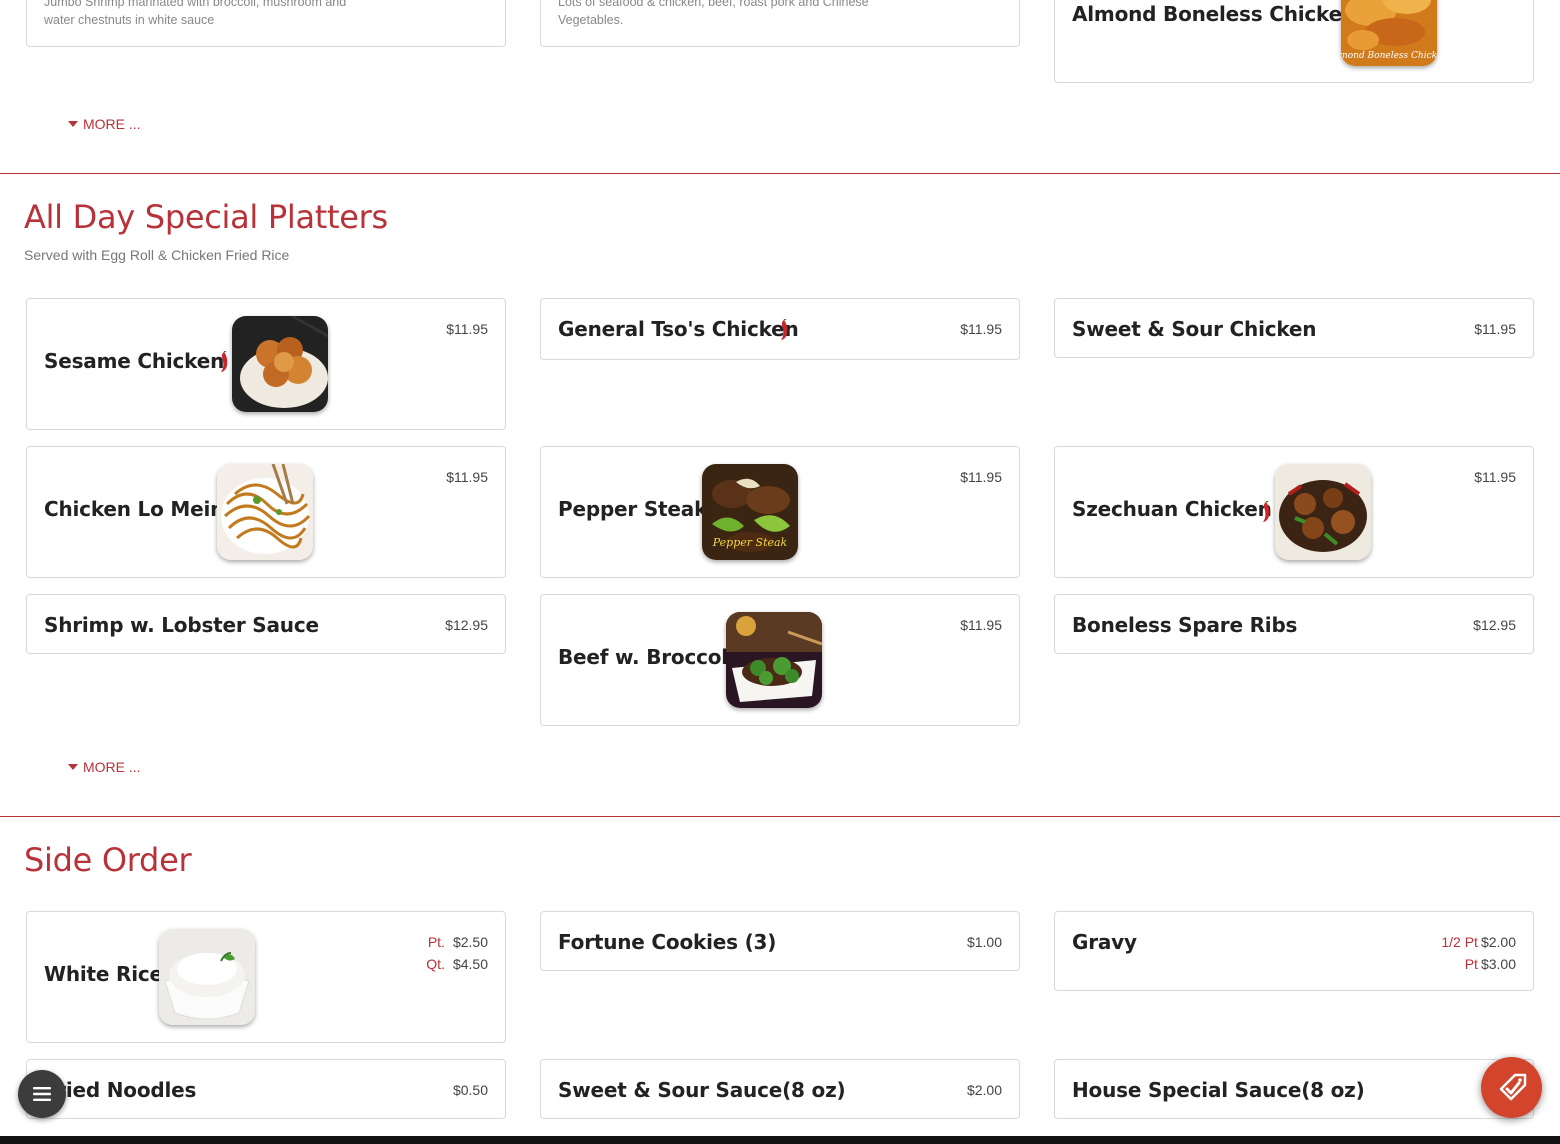  I want to click on item-name: General Tso's Chicken, so click(678, 329).